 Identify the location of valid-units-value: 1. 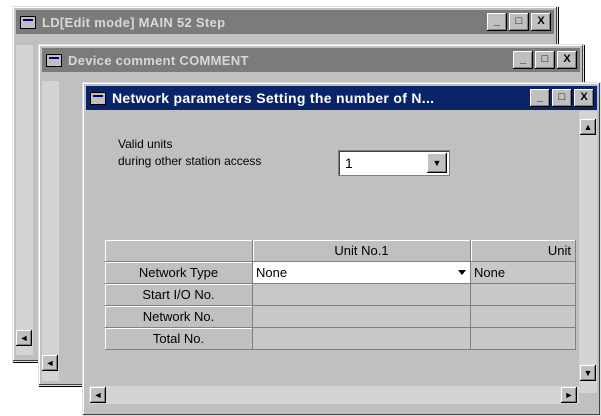
(349, 163).